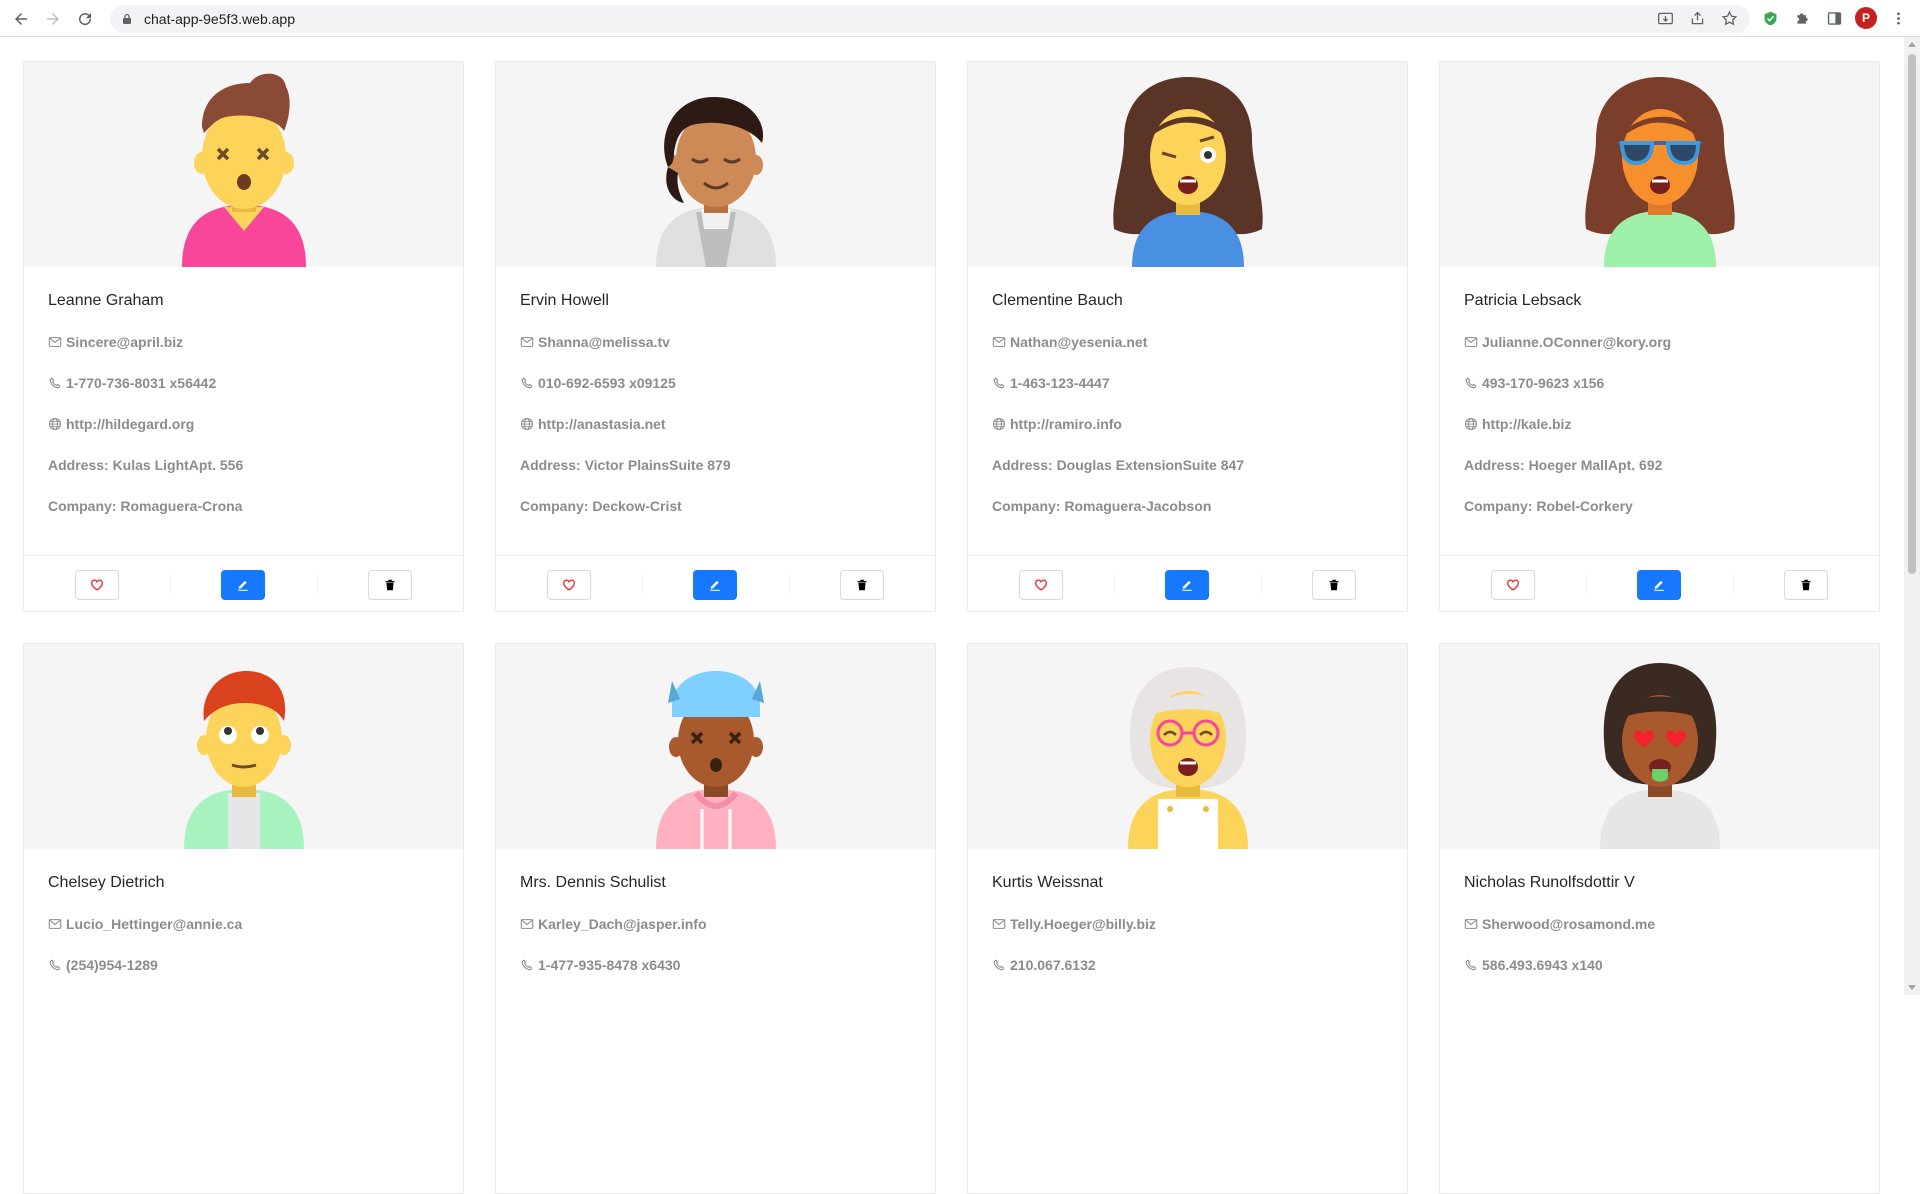  Describe the element at coordinates (1659, 924) in the screenshot. I see `user-email: Sherwood@rosamond.me` at that location.